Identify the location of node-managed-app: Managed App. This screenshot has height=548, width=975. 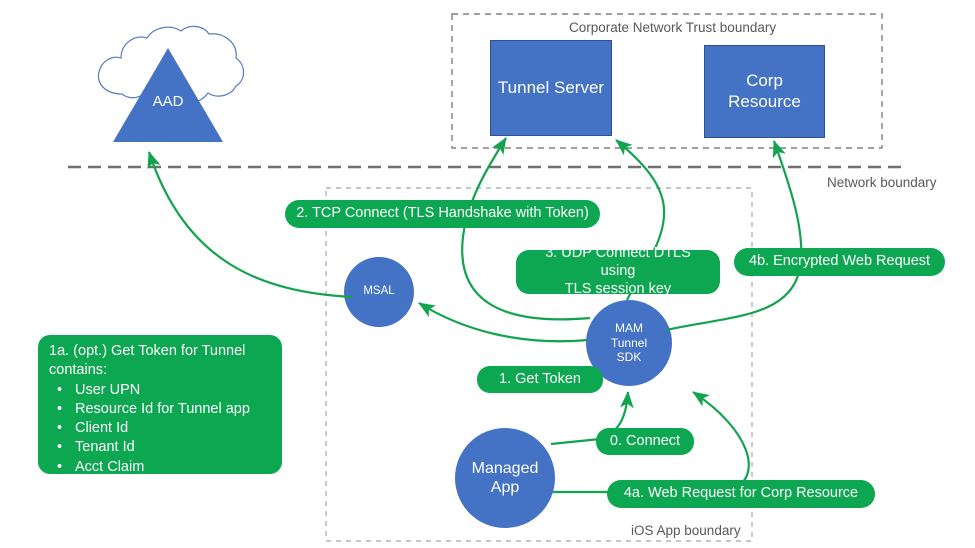
(505, 478).